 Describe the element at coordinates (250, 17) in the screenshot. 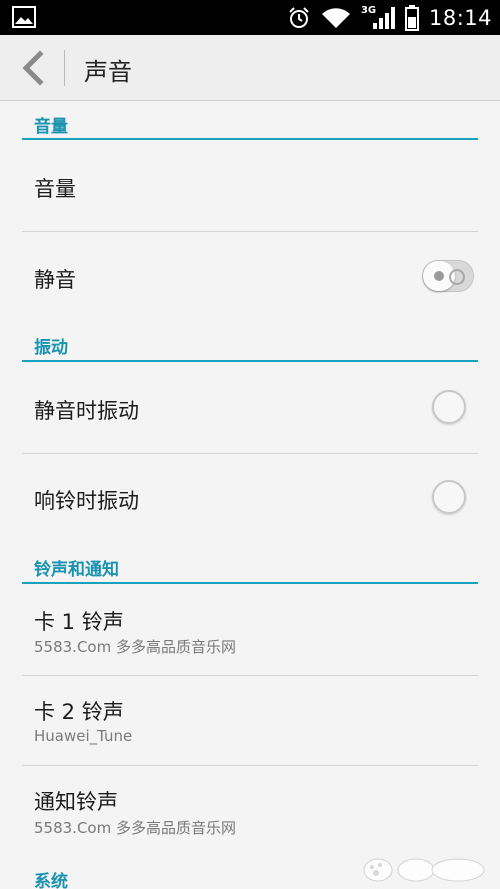

I see `status-bar: 3G 18:14` at that location.